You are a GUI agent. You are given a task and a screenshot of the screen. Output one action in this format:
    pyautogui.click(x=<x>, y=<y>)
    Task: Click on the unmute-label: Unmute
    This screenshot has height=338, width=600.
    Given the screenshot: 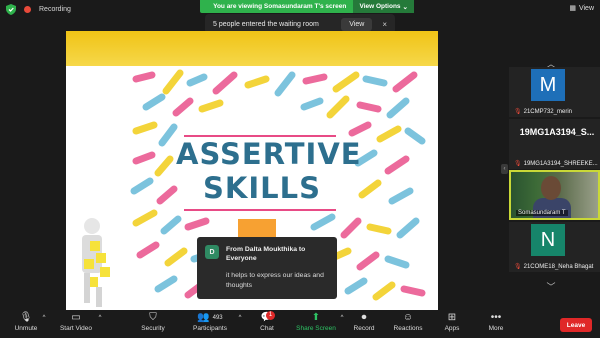 What is the action you would take?
    pyautogui.click(x=26, y=328)
    